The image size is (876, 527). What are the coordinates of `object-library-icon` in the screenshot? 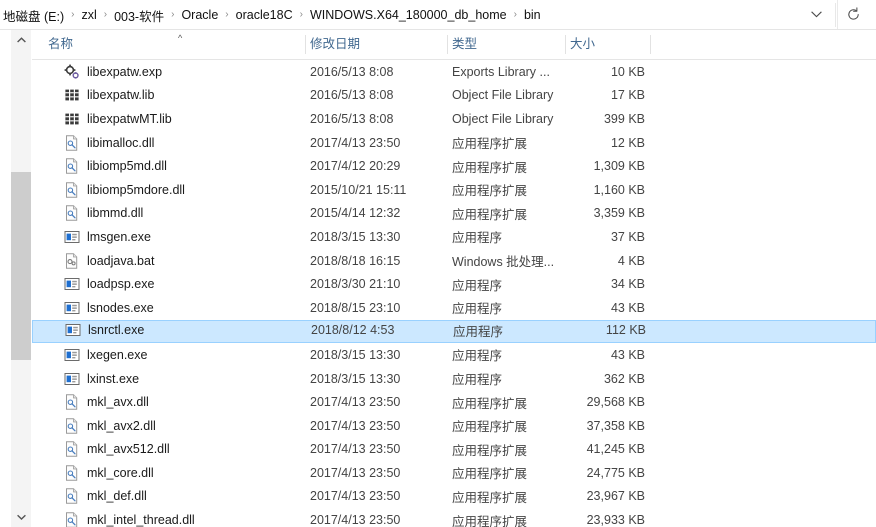 It's located at (72, 95).